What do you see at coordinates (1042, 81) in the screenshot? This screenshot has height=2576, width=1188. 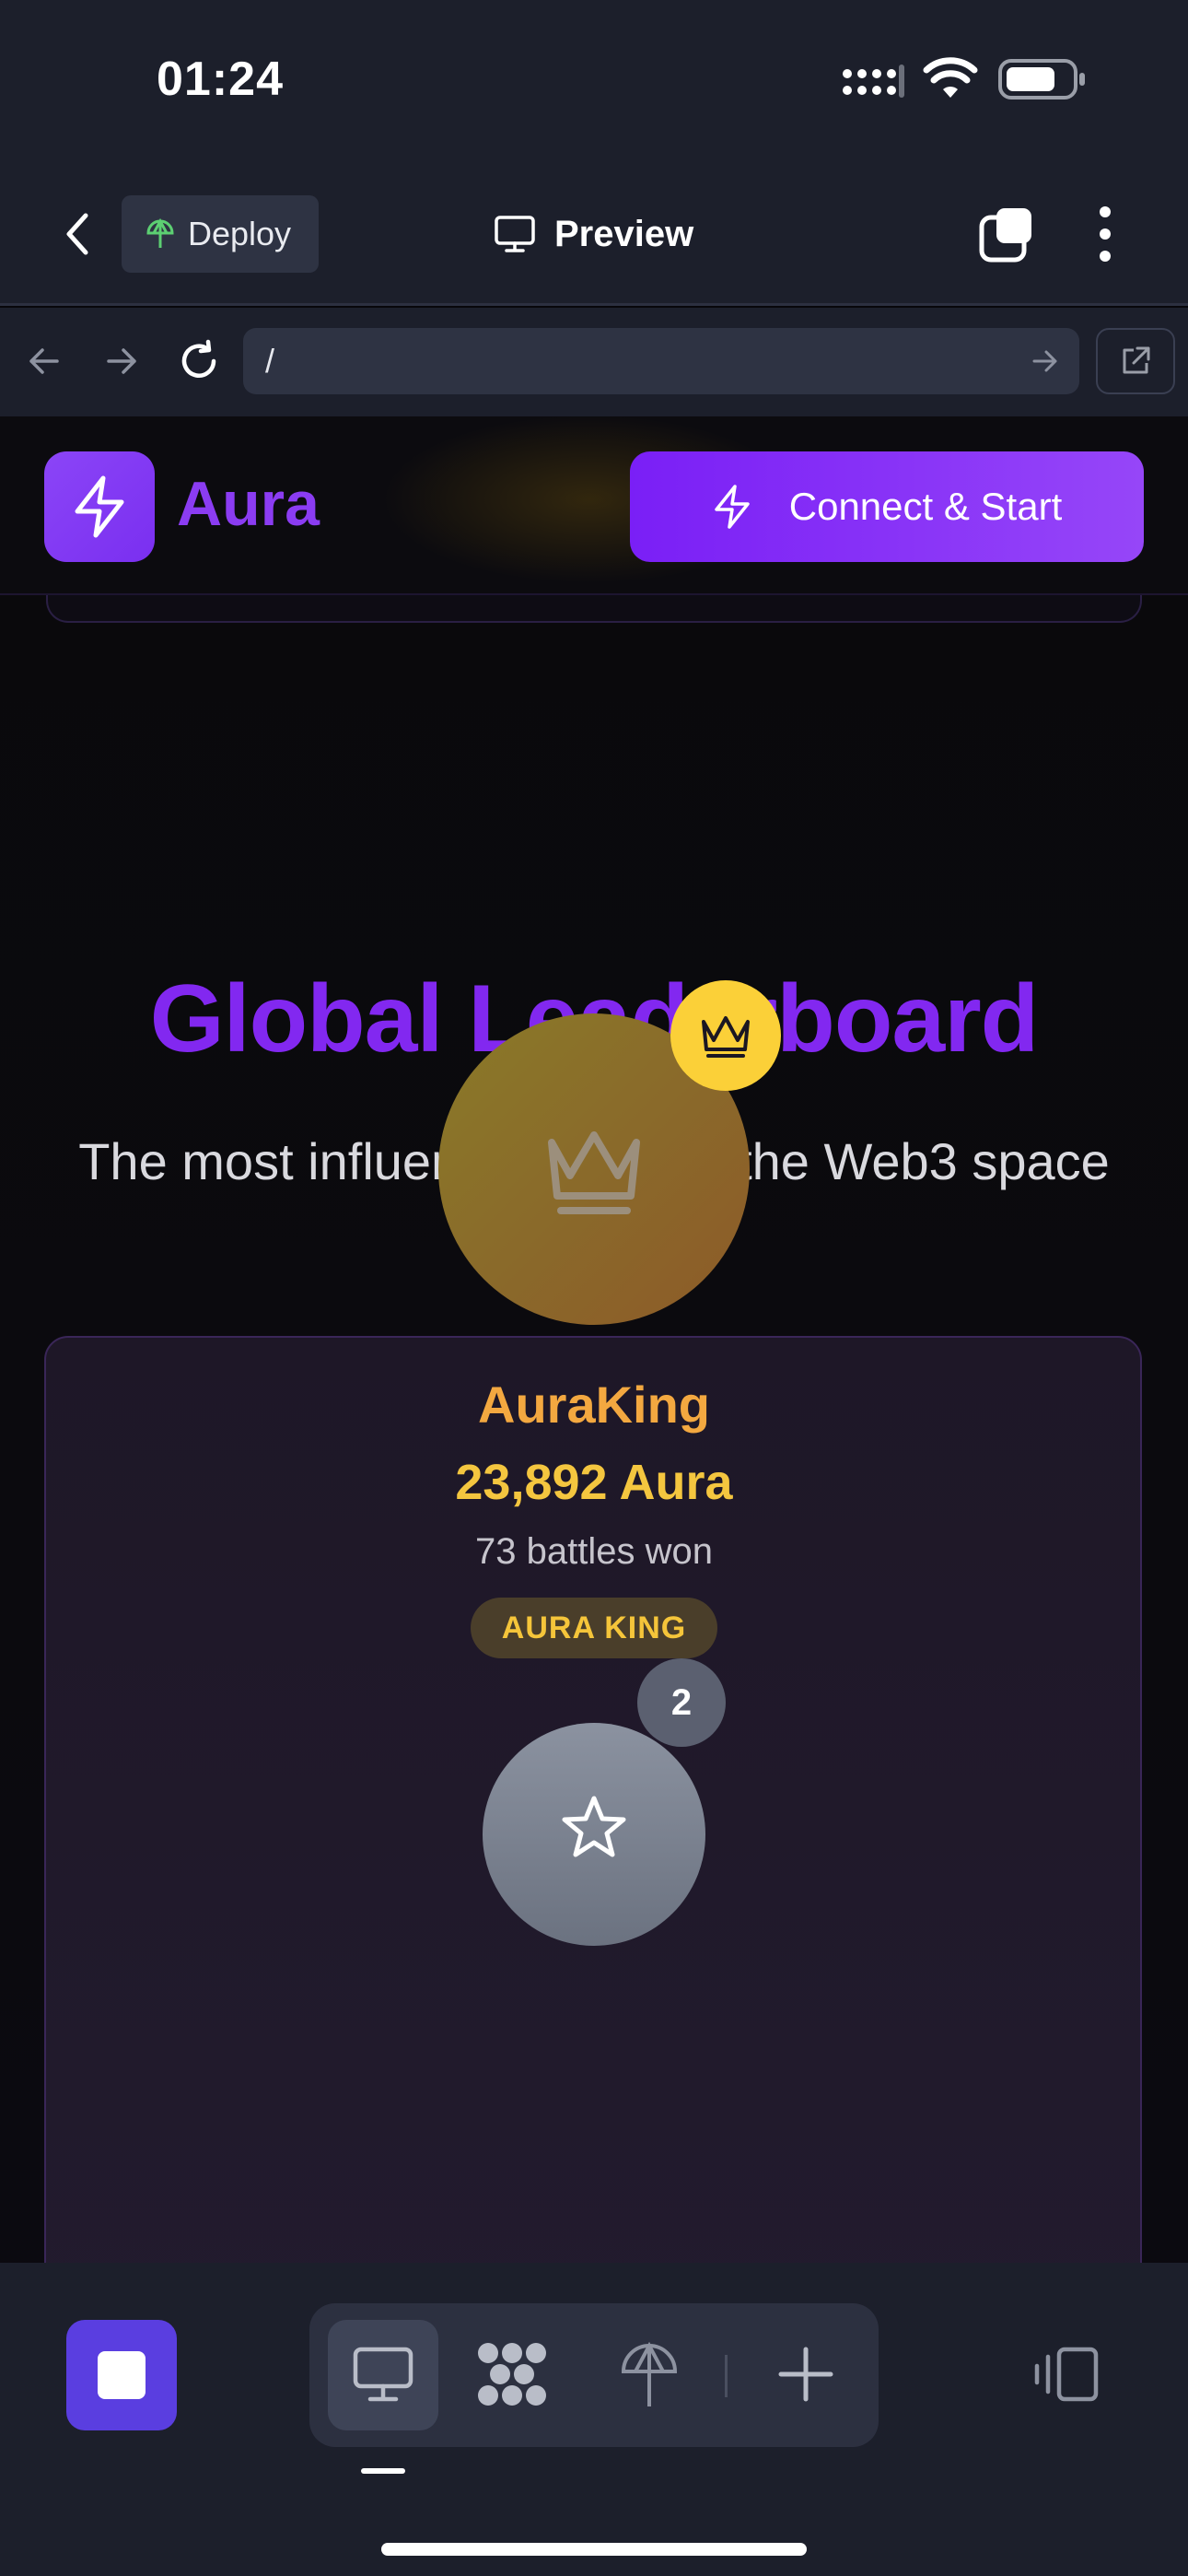 I see `battery-icon` at bounding box center [1042, 81].